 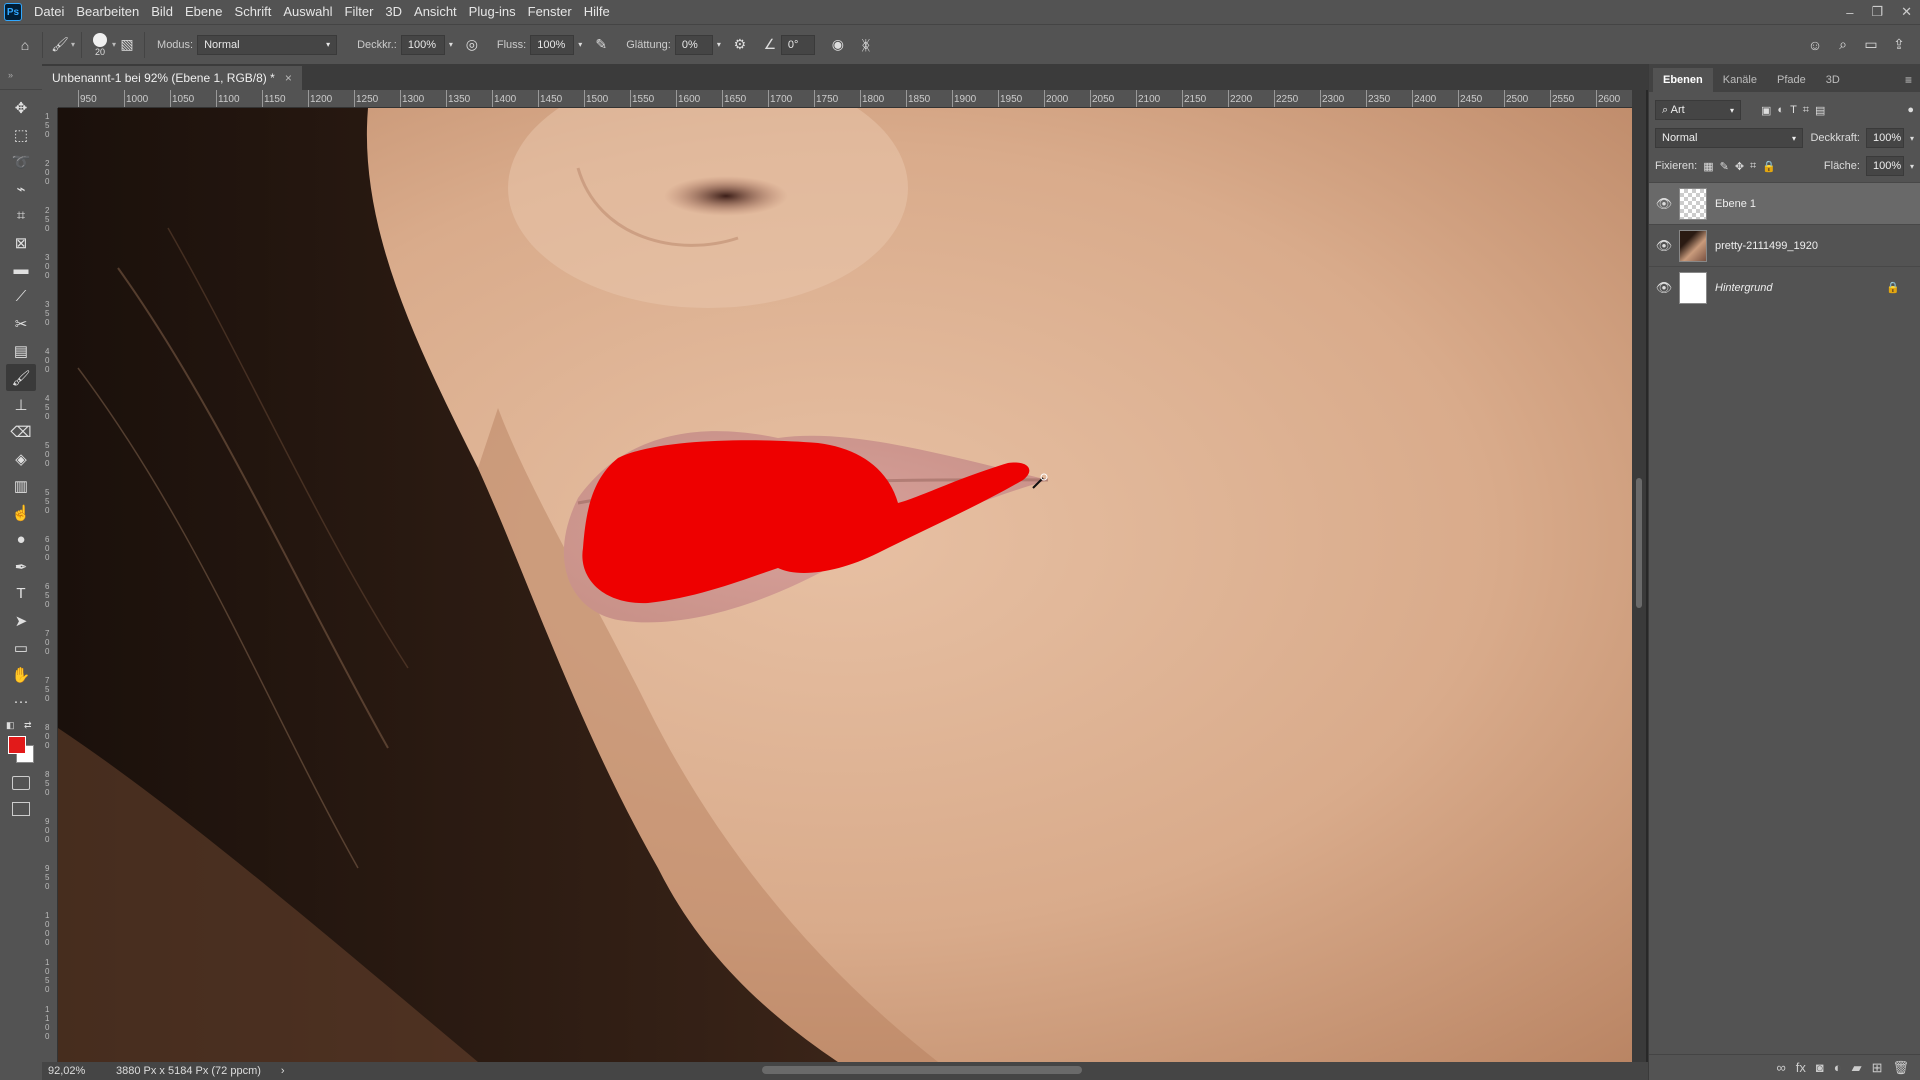 What do you see at coordinates (1784, 287) in the screenshot?
I see `layer-row-hintergrund: 👁 Hintergrund 🔒` at bounding box center [1784, 287].